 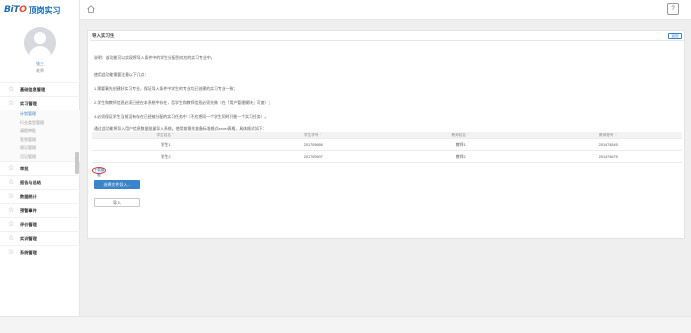 I want to click on avatar, so click(x=40, y=43).